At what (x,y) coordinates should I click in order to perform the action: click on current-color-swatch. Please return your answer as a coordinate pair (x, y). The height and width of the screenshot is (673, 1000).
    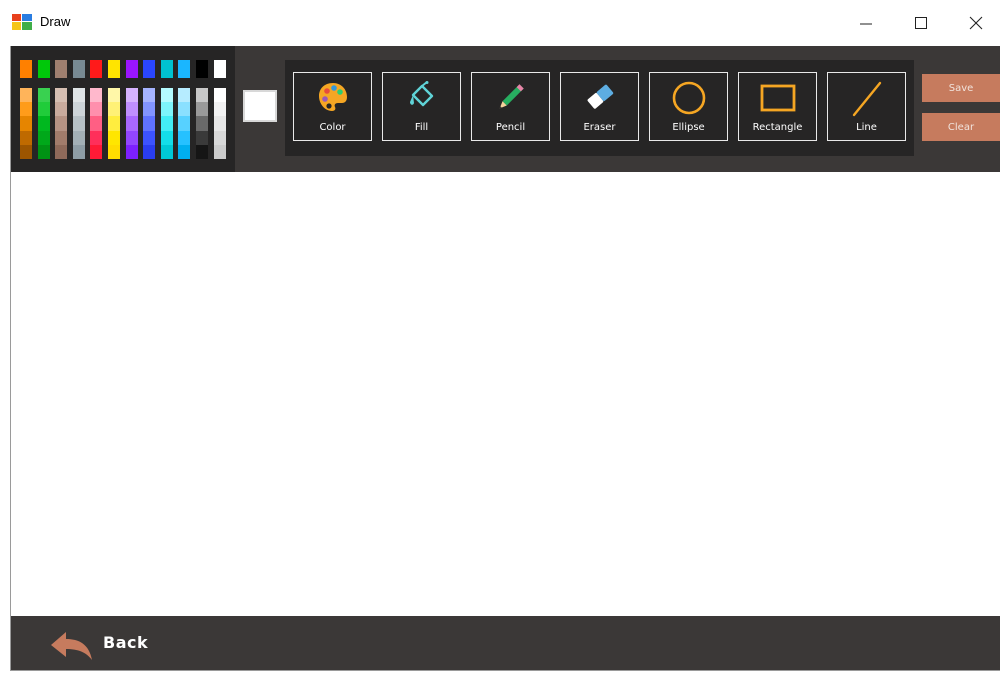
    Looking at the image, I should click on (260, 106).